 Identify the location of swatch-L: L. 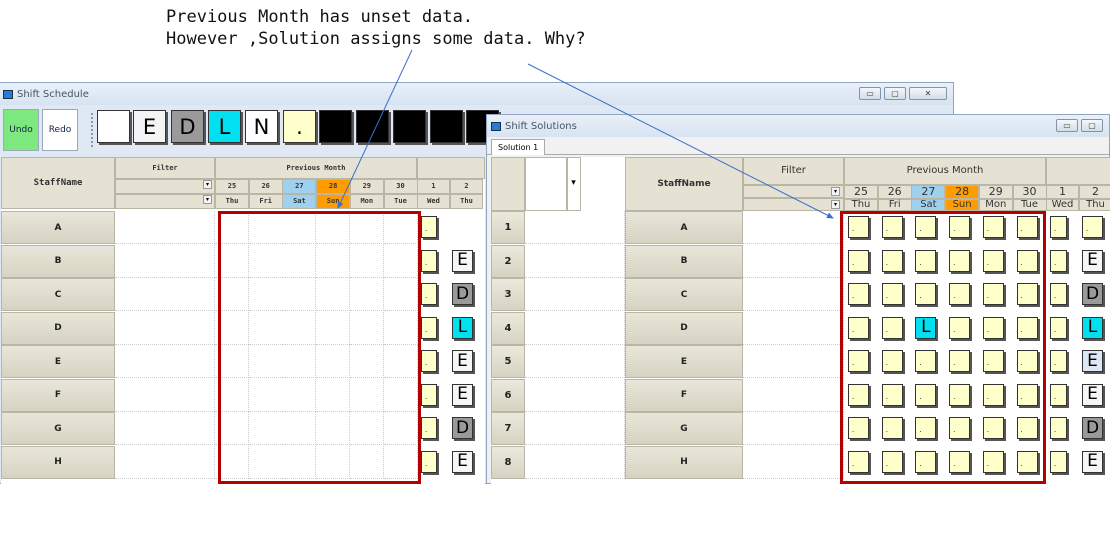
(224, 126).